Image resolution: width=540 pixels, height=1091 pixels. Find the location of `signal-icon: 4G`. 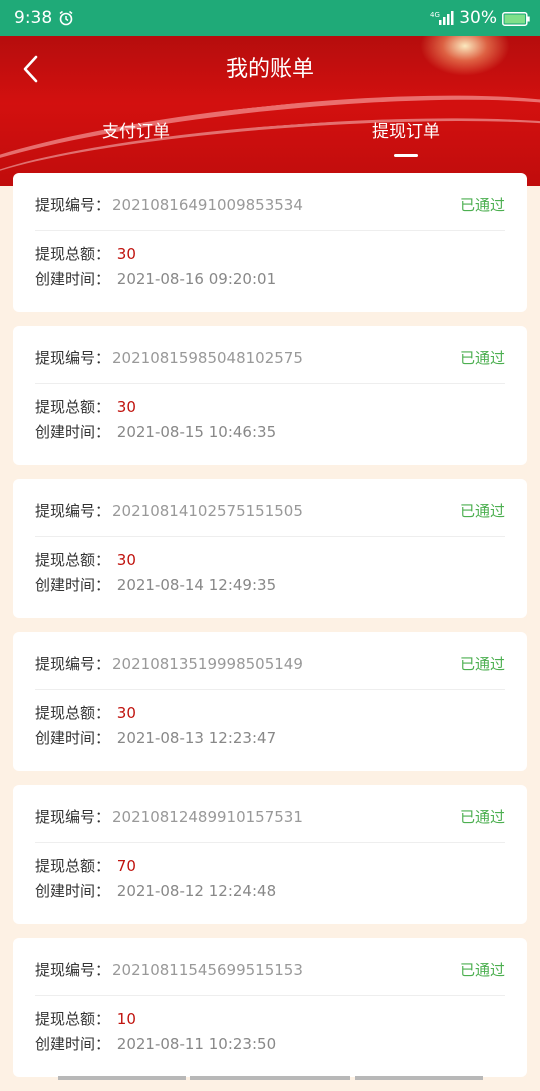

signal-icon: 4G is located at coordinates (442, 18).